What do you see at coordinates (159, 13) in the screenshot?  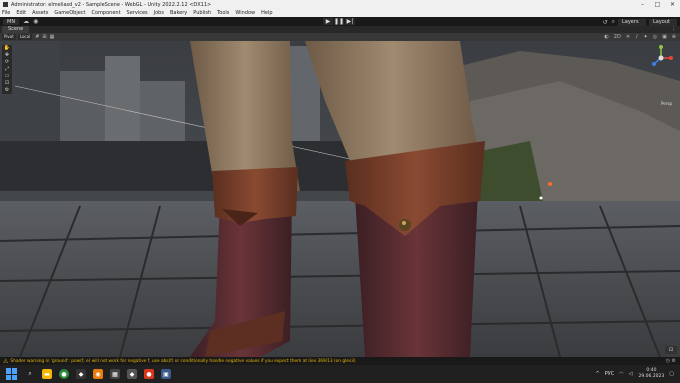 I see `menu-jobs: Jobs` at bounding box center [159, 13].